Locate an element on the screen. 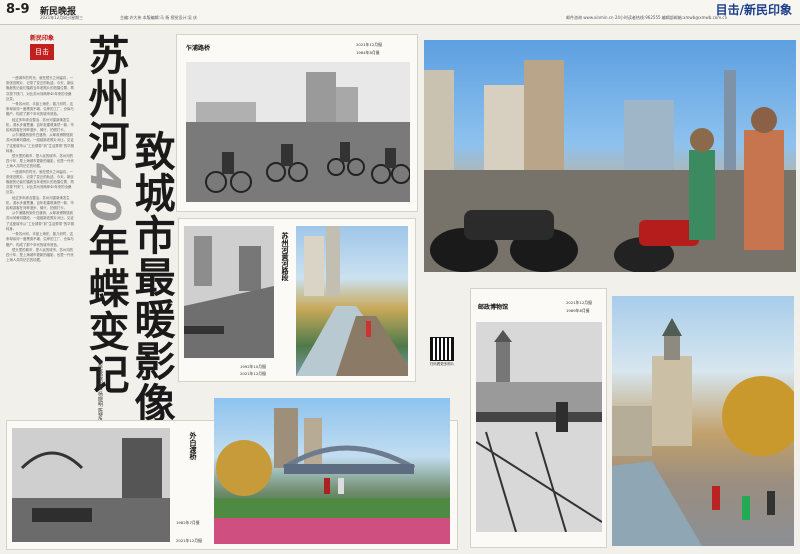 The image size is (800, 554). editors-line: 主编:许大伟 本版编辑:马 杨 视觉设计:吴 庆 is located at coordinates (159, 17).